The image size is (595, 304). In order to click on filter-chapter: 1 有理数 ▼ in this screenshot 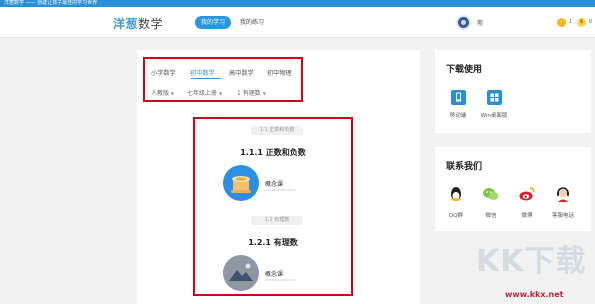, I will do `click(251, 92)`.